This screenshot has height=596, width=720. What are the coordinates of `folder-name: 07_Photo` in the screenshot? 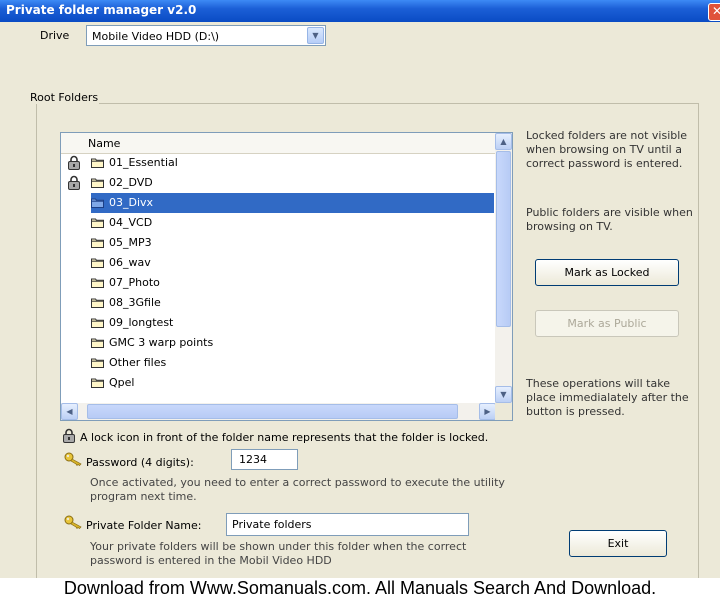 It's located at (134, 282).